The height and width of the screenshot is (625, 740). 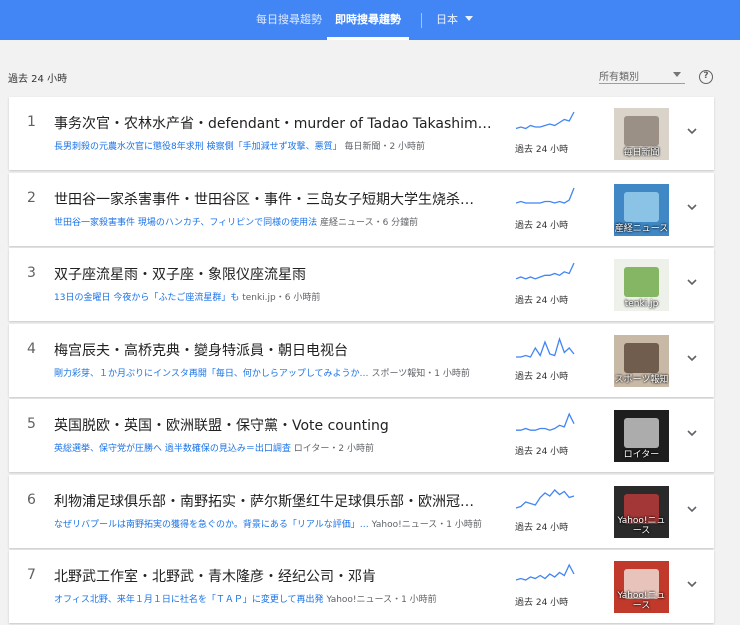 I want to click on article-source-text: ロイター・2 小時前, so click(x=333, y=449).